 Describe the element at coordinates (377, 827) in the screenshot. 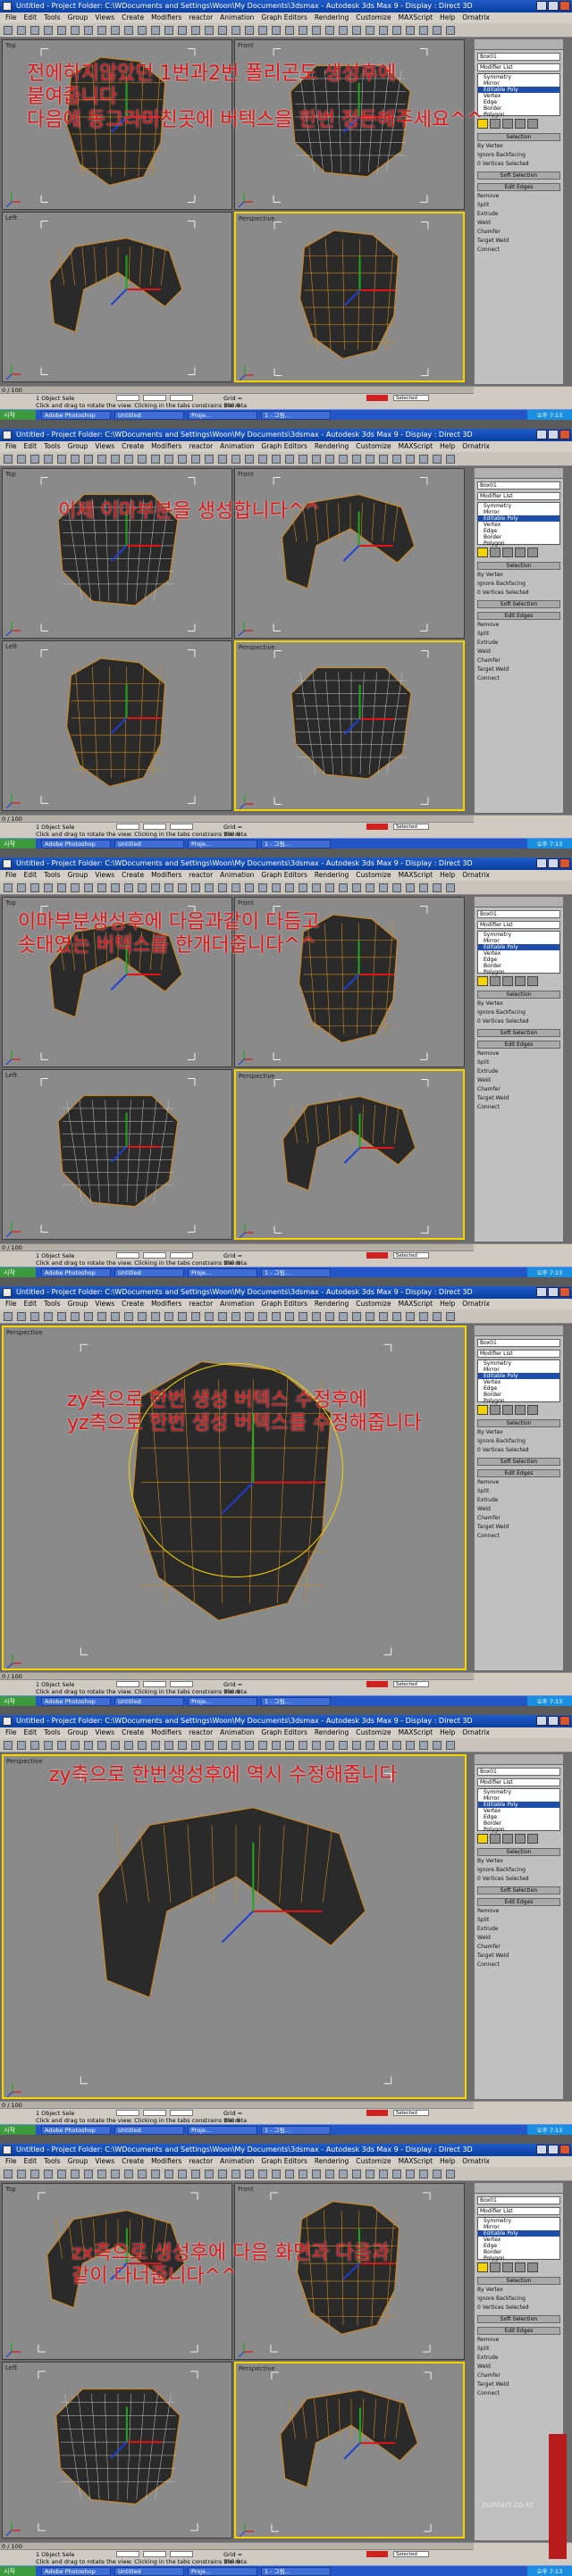

I see `auto-key-button` at that location.